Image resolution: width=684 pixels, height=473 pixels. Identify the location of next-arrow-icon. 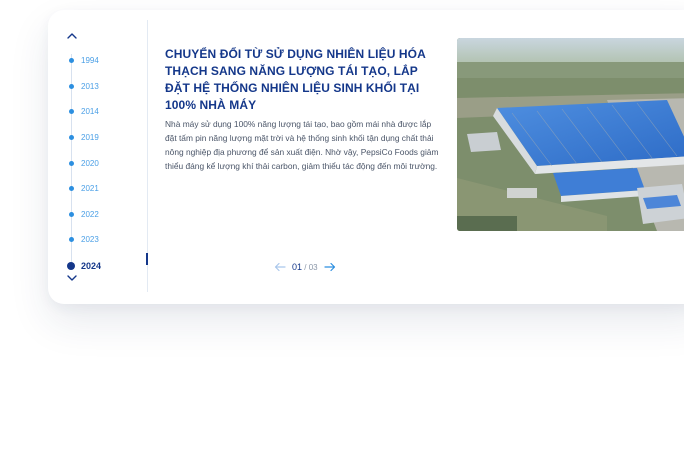
(330, 267).